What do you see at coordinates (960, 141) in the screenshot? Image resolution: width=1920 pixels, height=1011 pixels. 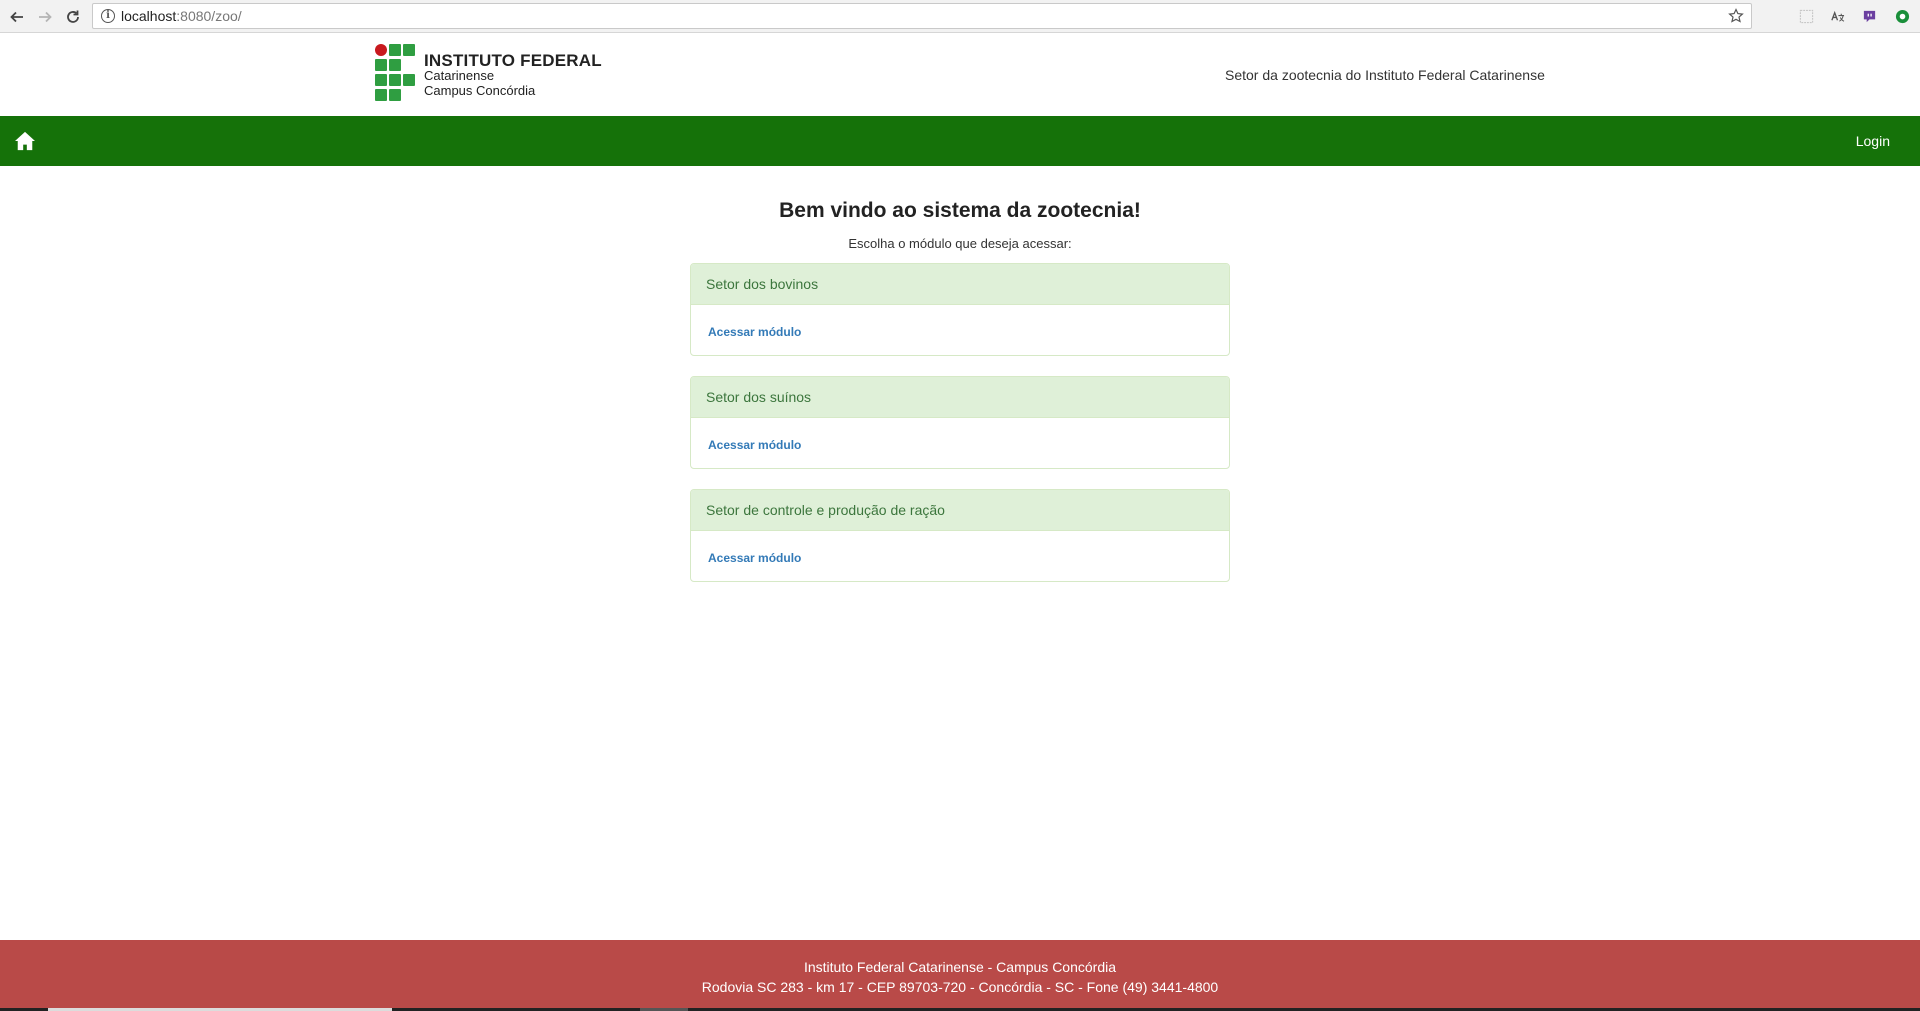 I see `navbar: Login` at bounding box center [960, 141].